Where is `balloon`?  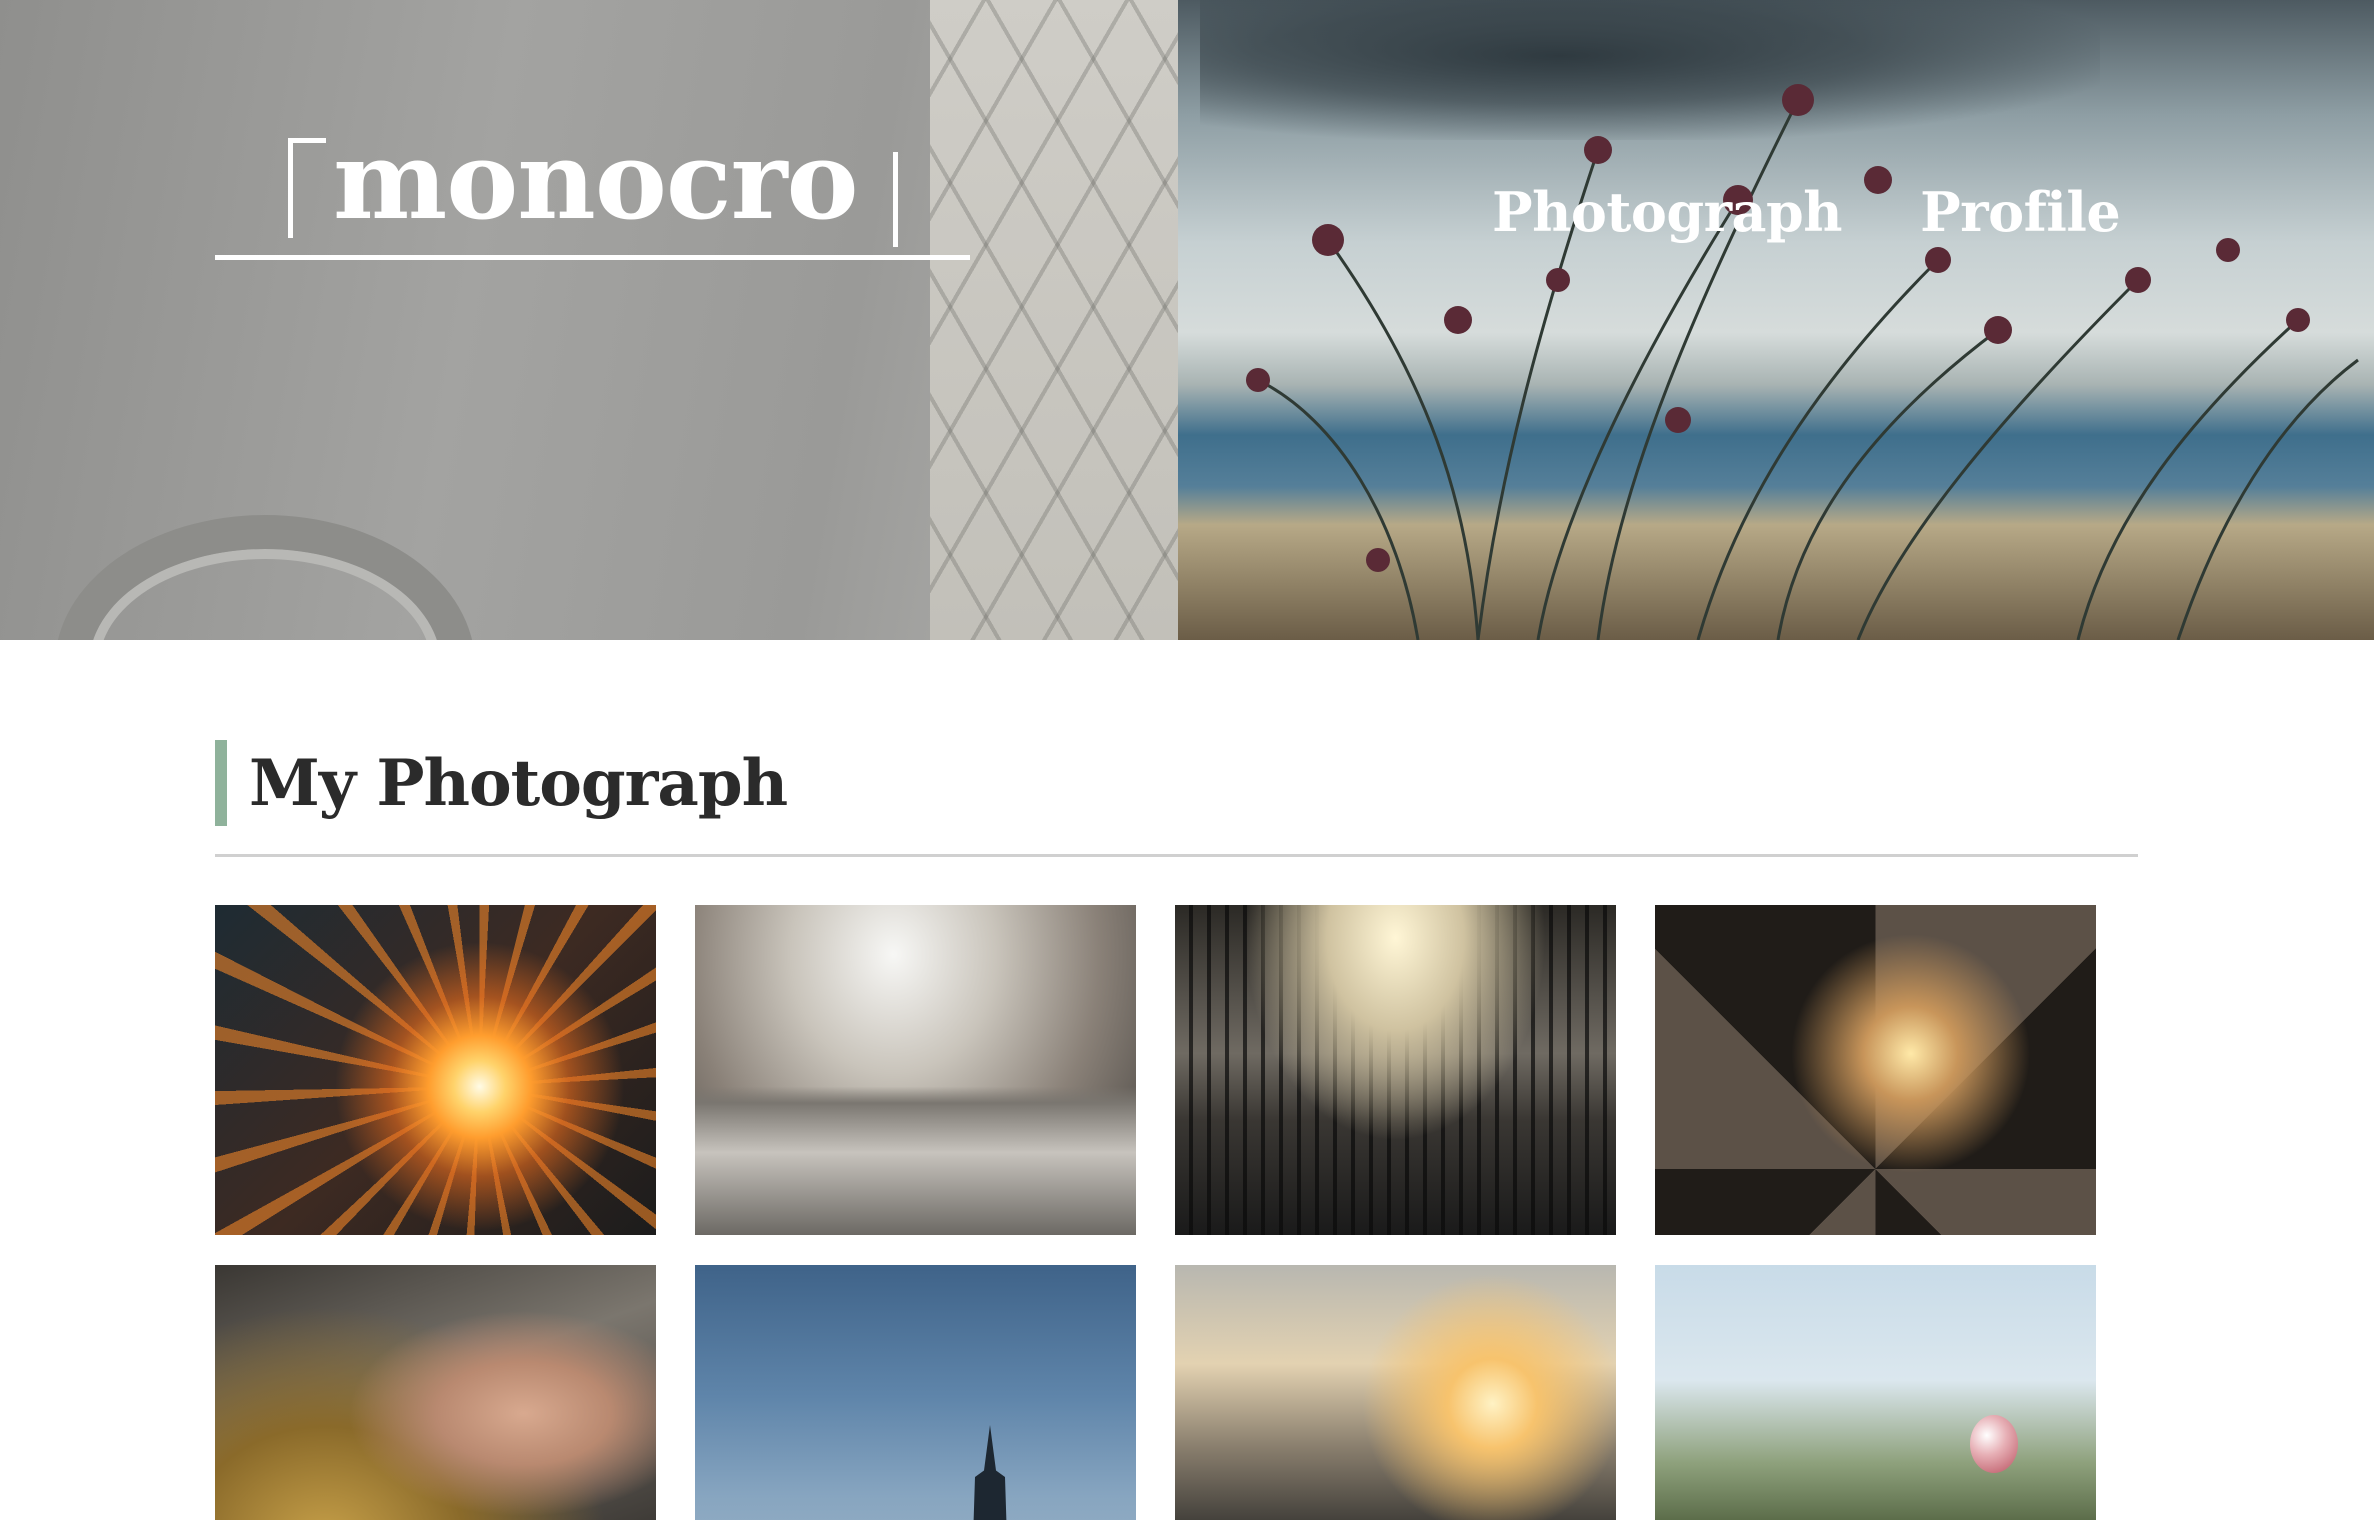
balloon is located at coordinates (1994, 1444).